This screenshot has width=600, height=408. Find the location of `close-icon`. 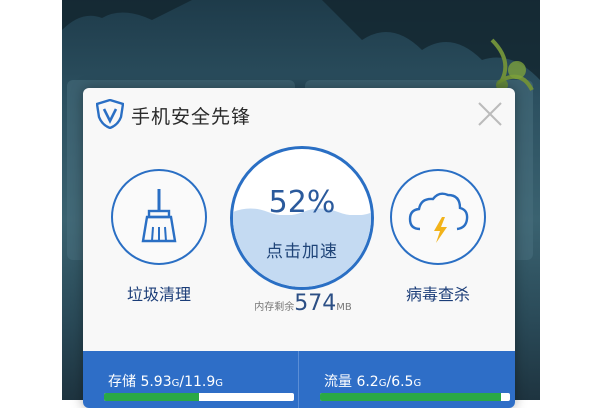

close-icon is located at coordinates (490, 114).